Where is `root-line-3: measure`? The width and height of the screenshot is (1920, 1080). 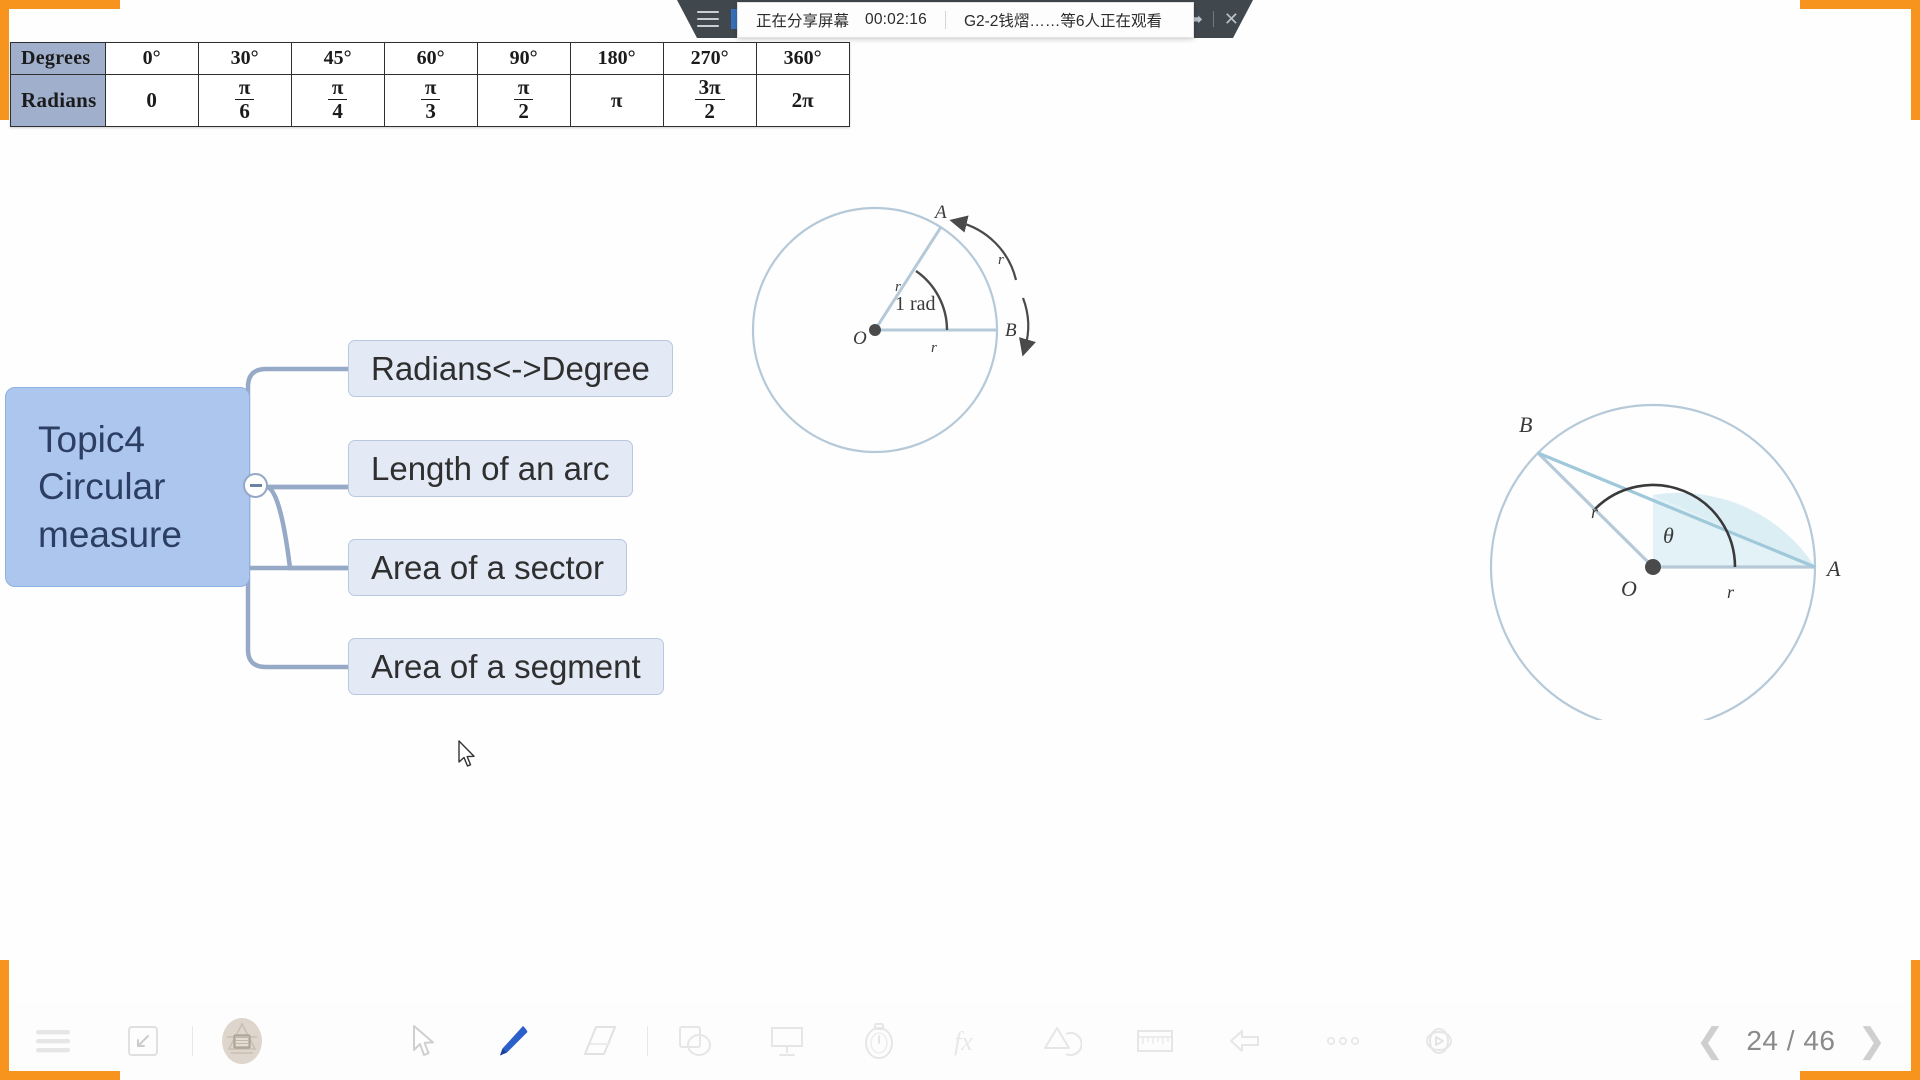 root-line-3: measure is located at coordinates (110, 534).